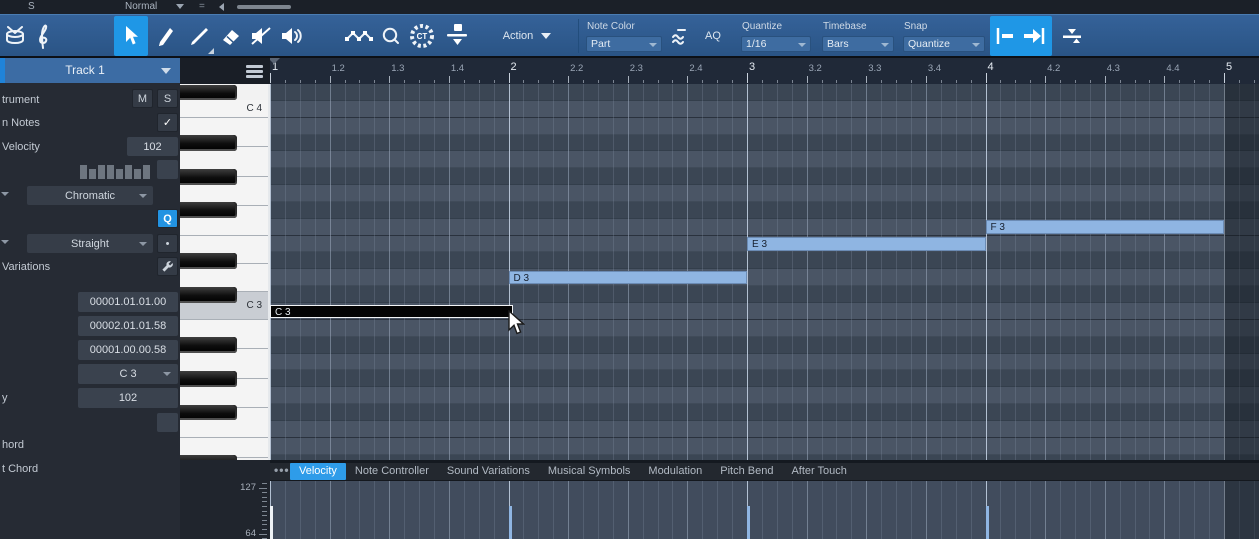  What do you see at coordinates (866, 244) in the screenshot?
I see `midi-note-E3: E 3` at bounding box center [866, 244].